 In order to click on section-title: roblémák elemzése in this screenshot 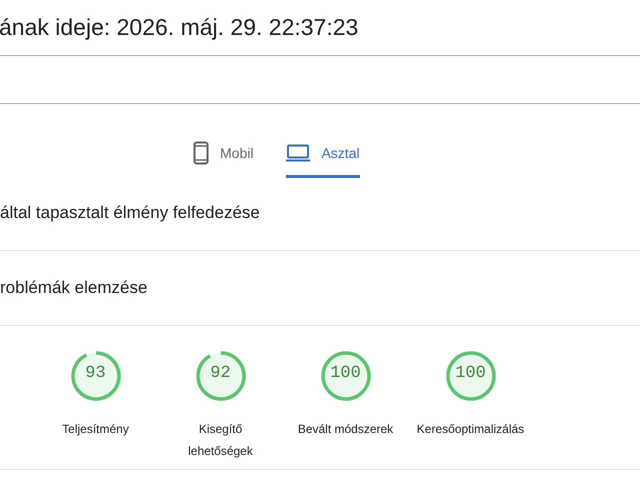, I will do `click(74, 288)`.